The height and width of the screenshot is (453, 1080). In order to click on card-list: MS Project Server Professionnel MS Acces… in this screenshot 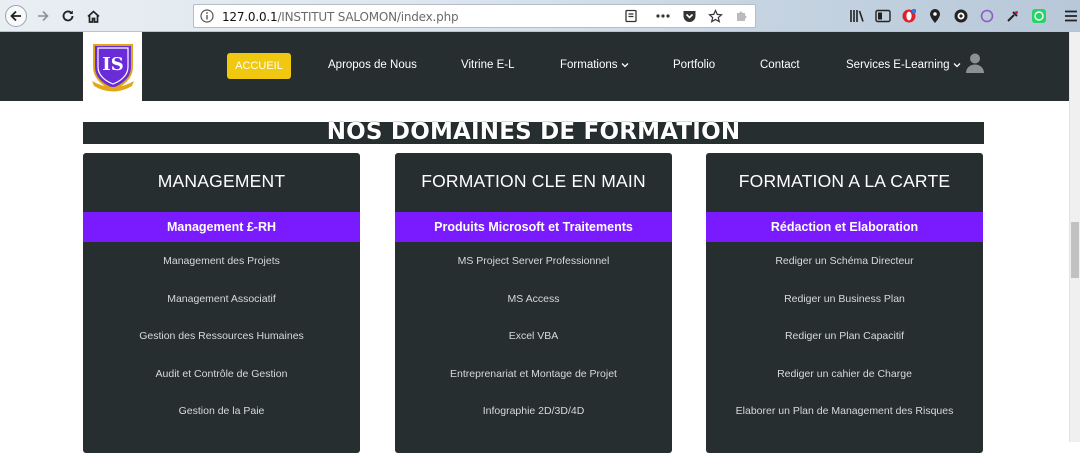, I will do `click(533, 348)`.